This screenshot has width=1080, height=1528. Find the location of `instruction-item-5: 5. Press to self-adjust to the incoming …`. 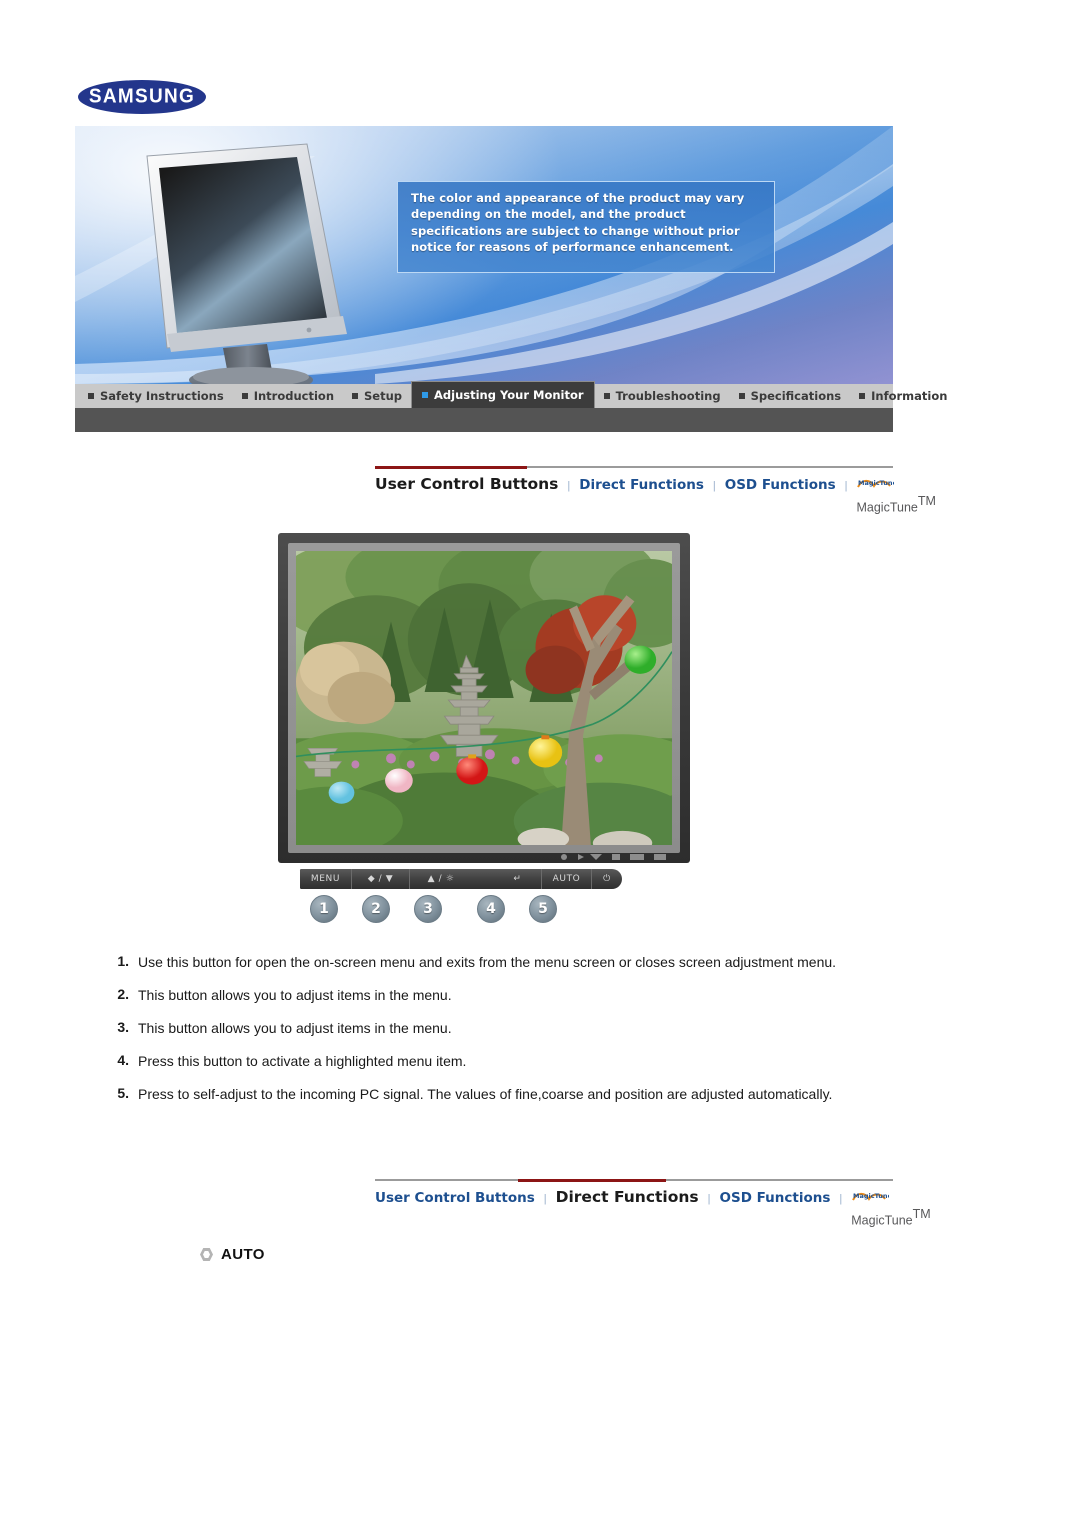

instruction-item-5: 5. Press to self-adjust to the incoming … is located at coordinates (507, 1094).